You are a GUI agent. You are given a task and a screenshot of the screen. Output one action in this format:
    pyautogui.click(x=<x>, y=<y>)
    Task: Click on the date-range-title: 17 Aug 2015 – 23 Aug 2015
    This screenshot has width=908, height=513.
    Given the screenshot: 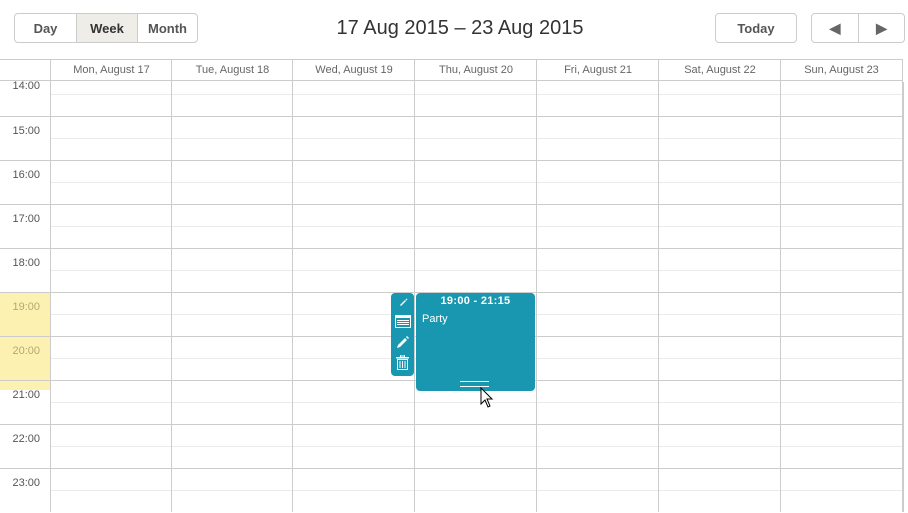 What is the action you would take?
    pyautogui.click(x=460, y=28)
    